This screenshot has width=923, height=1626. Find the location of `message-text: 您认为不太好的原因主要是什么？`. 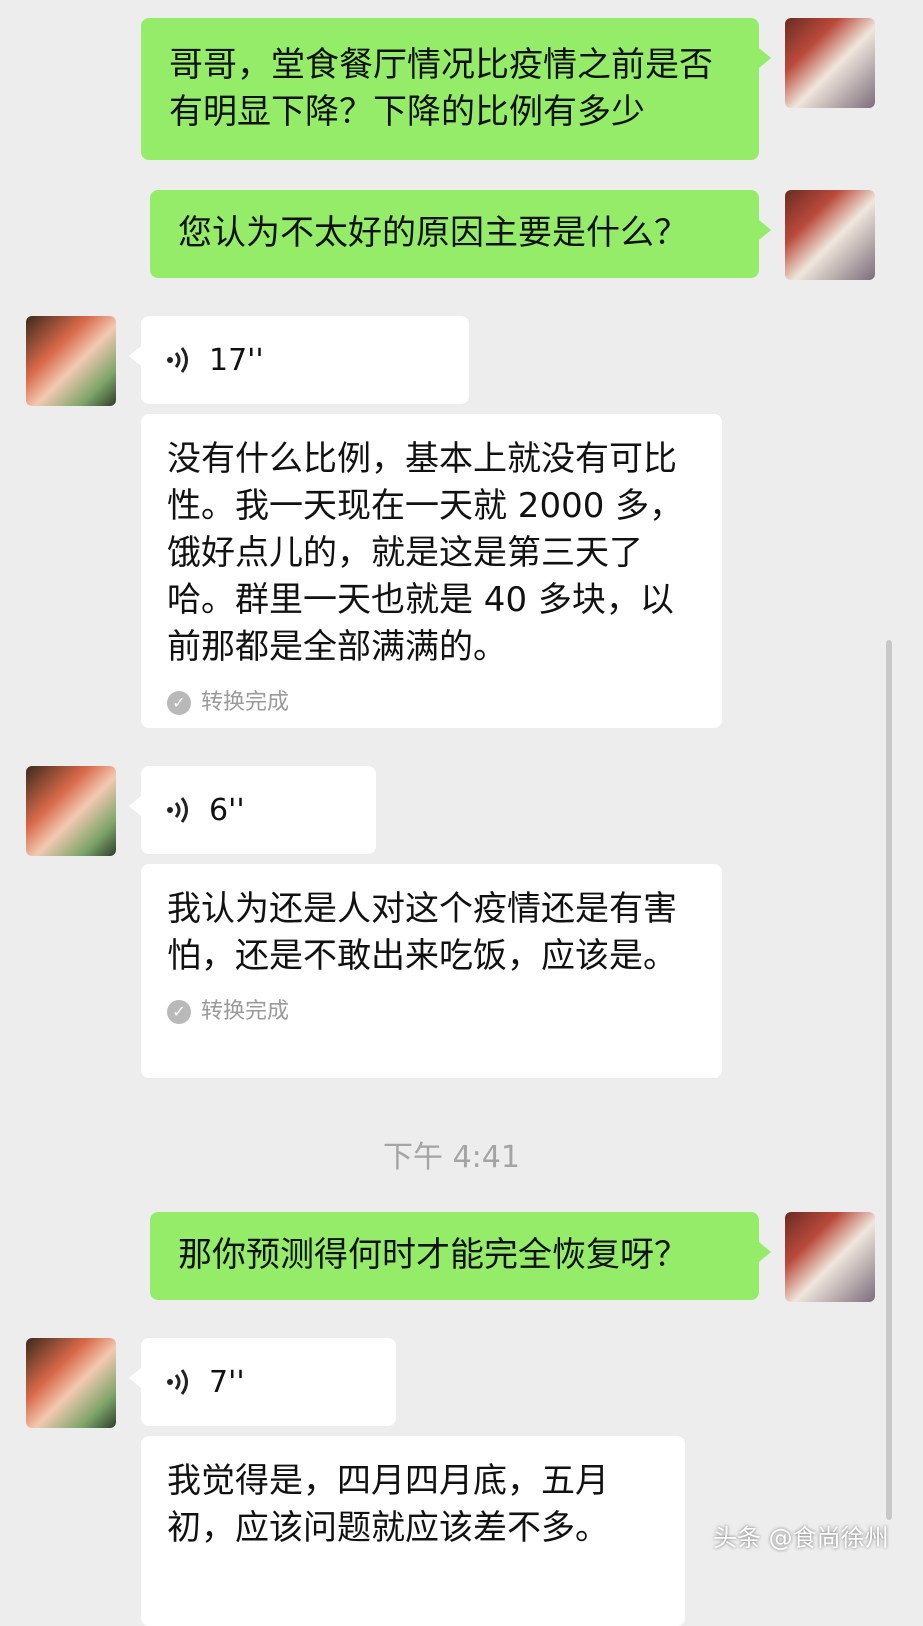

message-text: 您认为不太好的原因主要是什么？ is located at coordinates (433, 233).